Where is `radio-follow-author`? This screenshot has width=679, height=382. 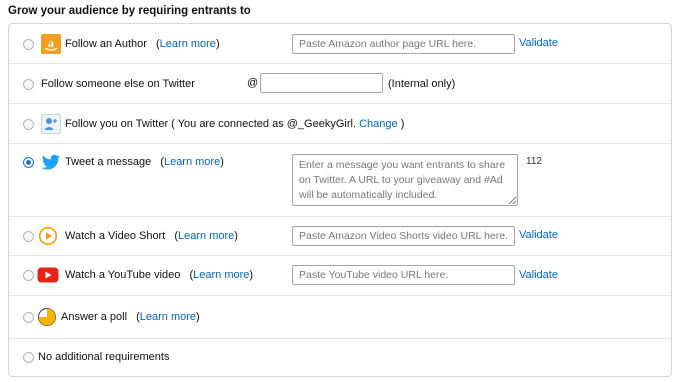 radio-follow-author is located at coordinates (28, 44).